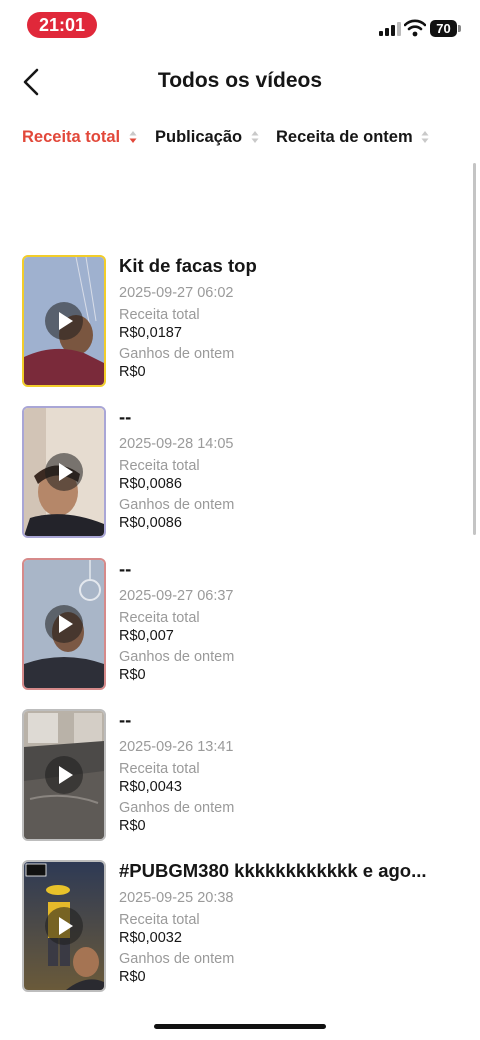 The image size is (480, 1040). What do you see at coordinates (474, 349) in the screenshot?
I see `scrollbar` at bounding box center [474, 349].